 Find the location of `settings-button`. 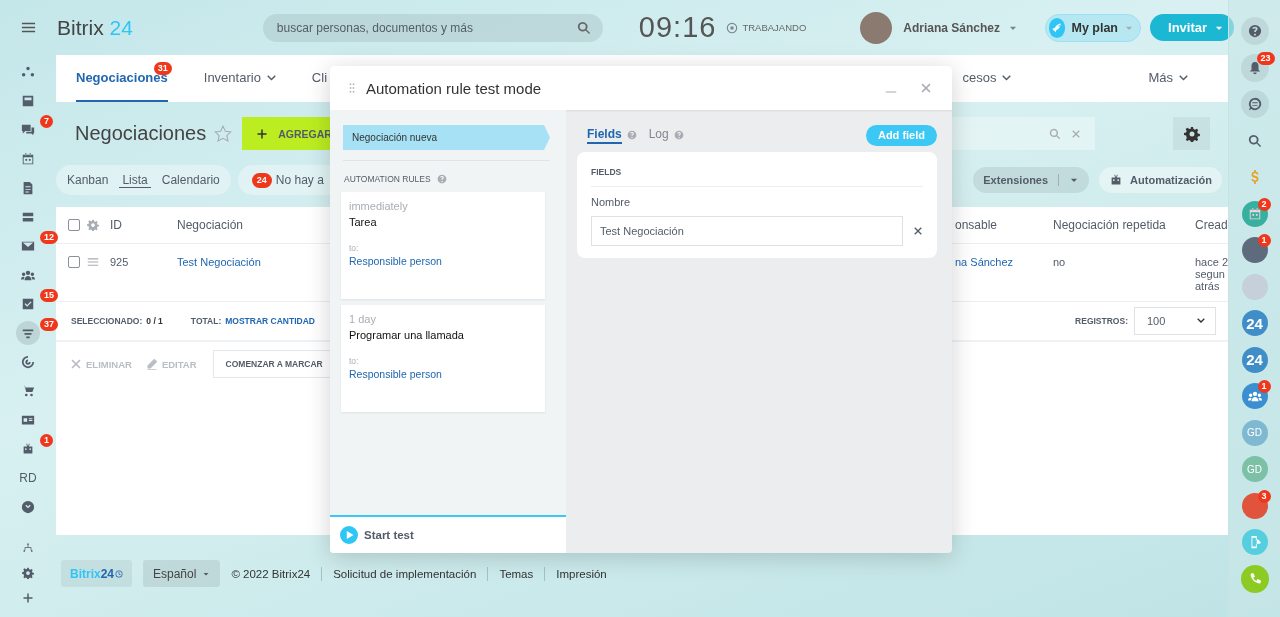

settings-button is located at coordinates (1191, 133).